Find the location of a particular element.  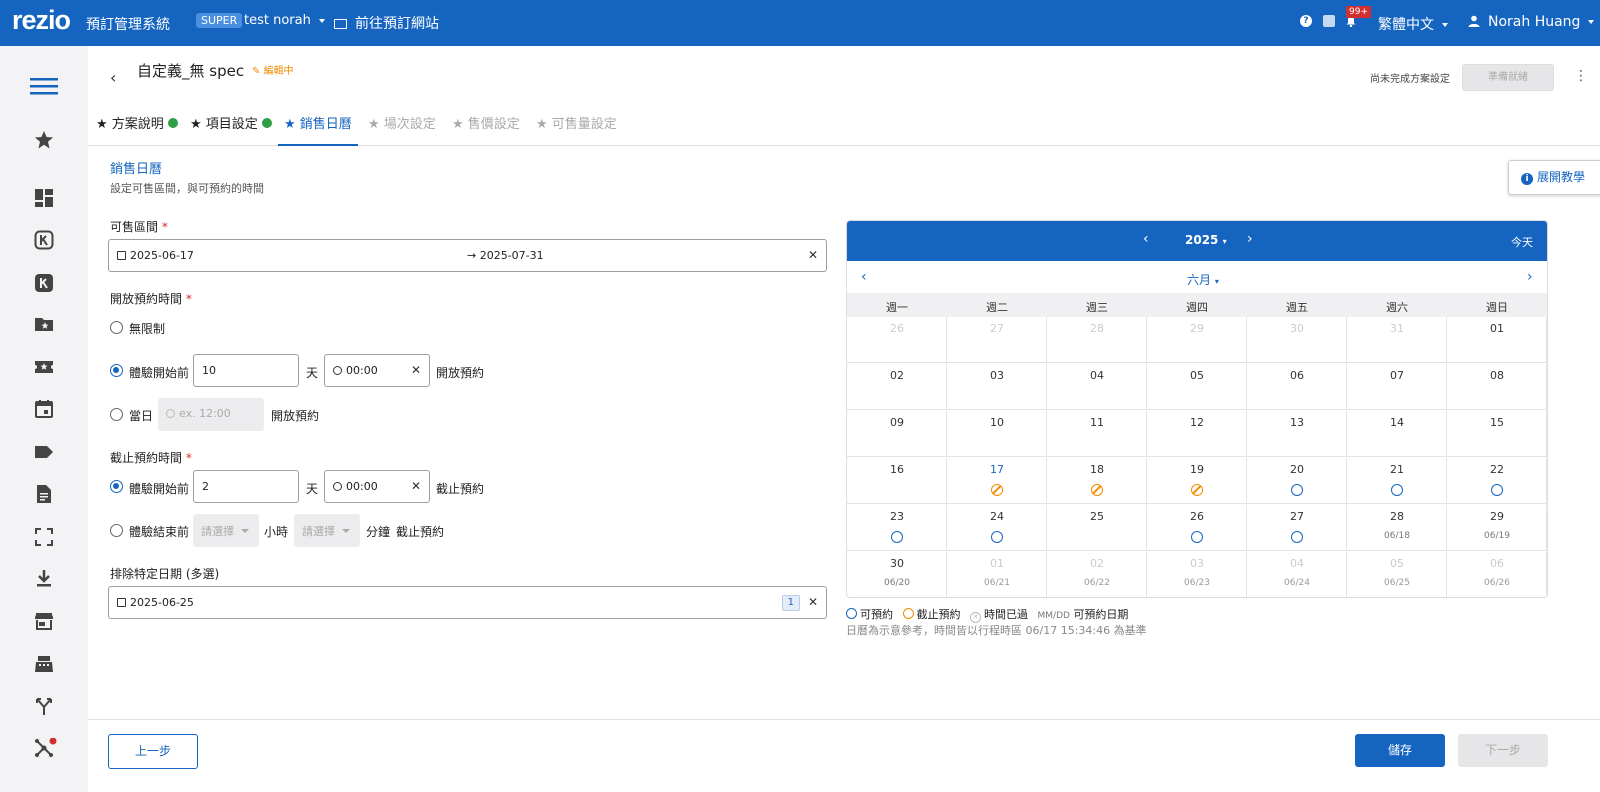

sale-period-range-input: 2025-06-17 → 2025-07-31 ✕ is located at coordinates (467, 255).